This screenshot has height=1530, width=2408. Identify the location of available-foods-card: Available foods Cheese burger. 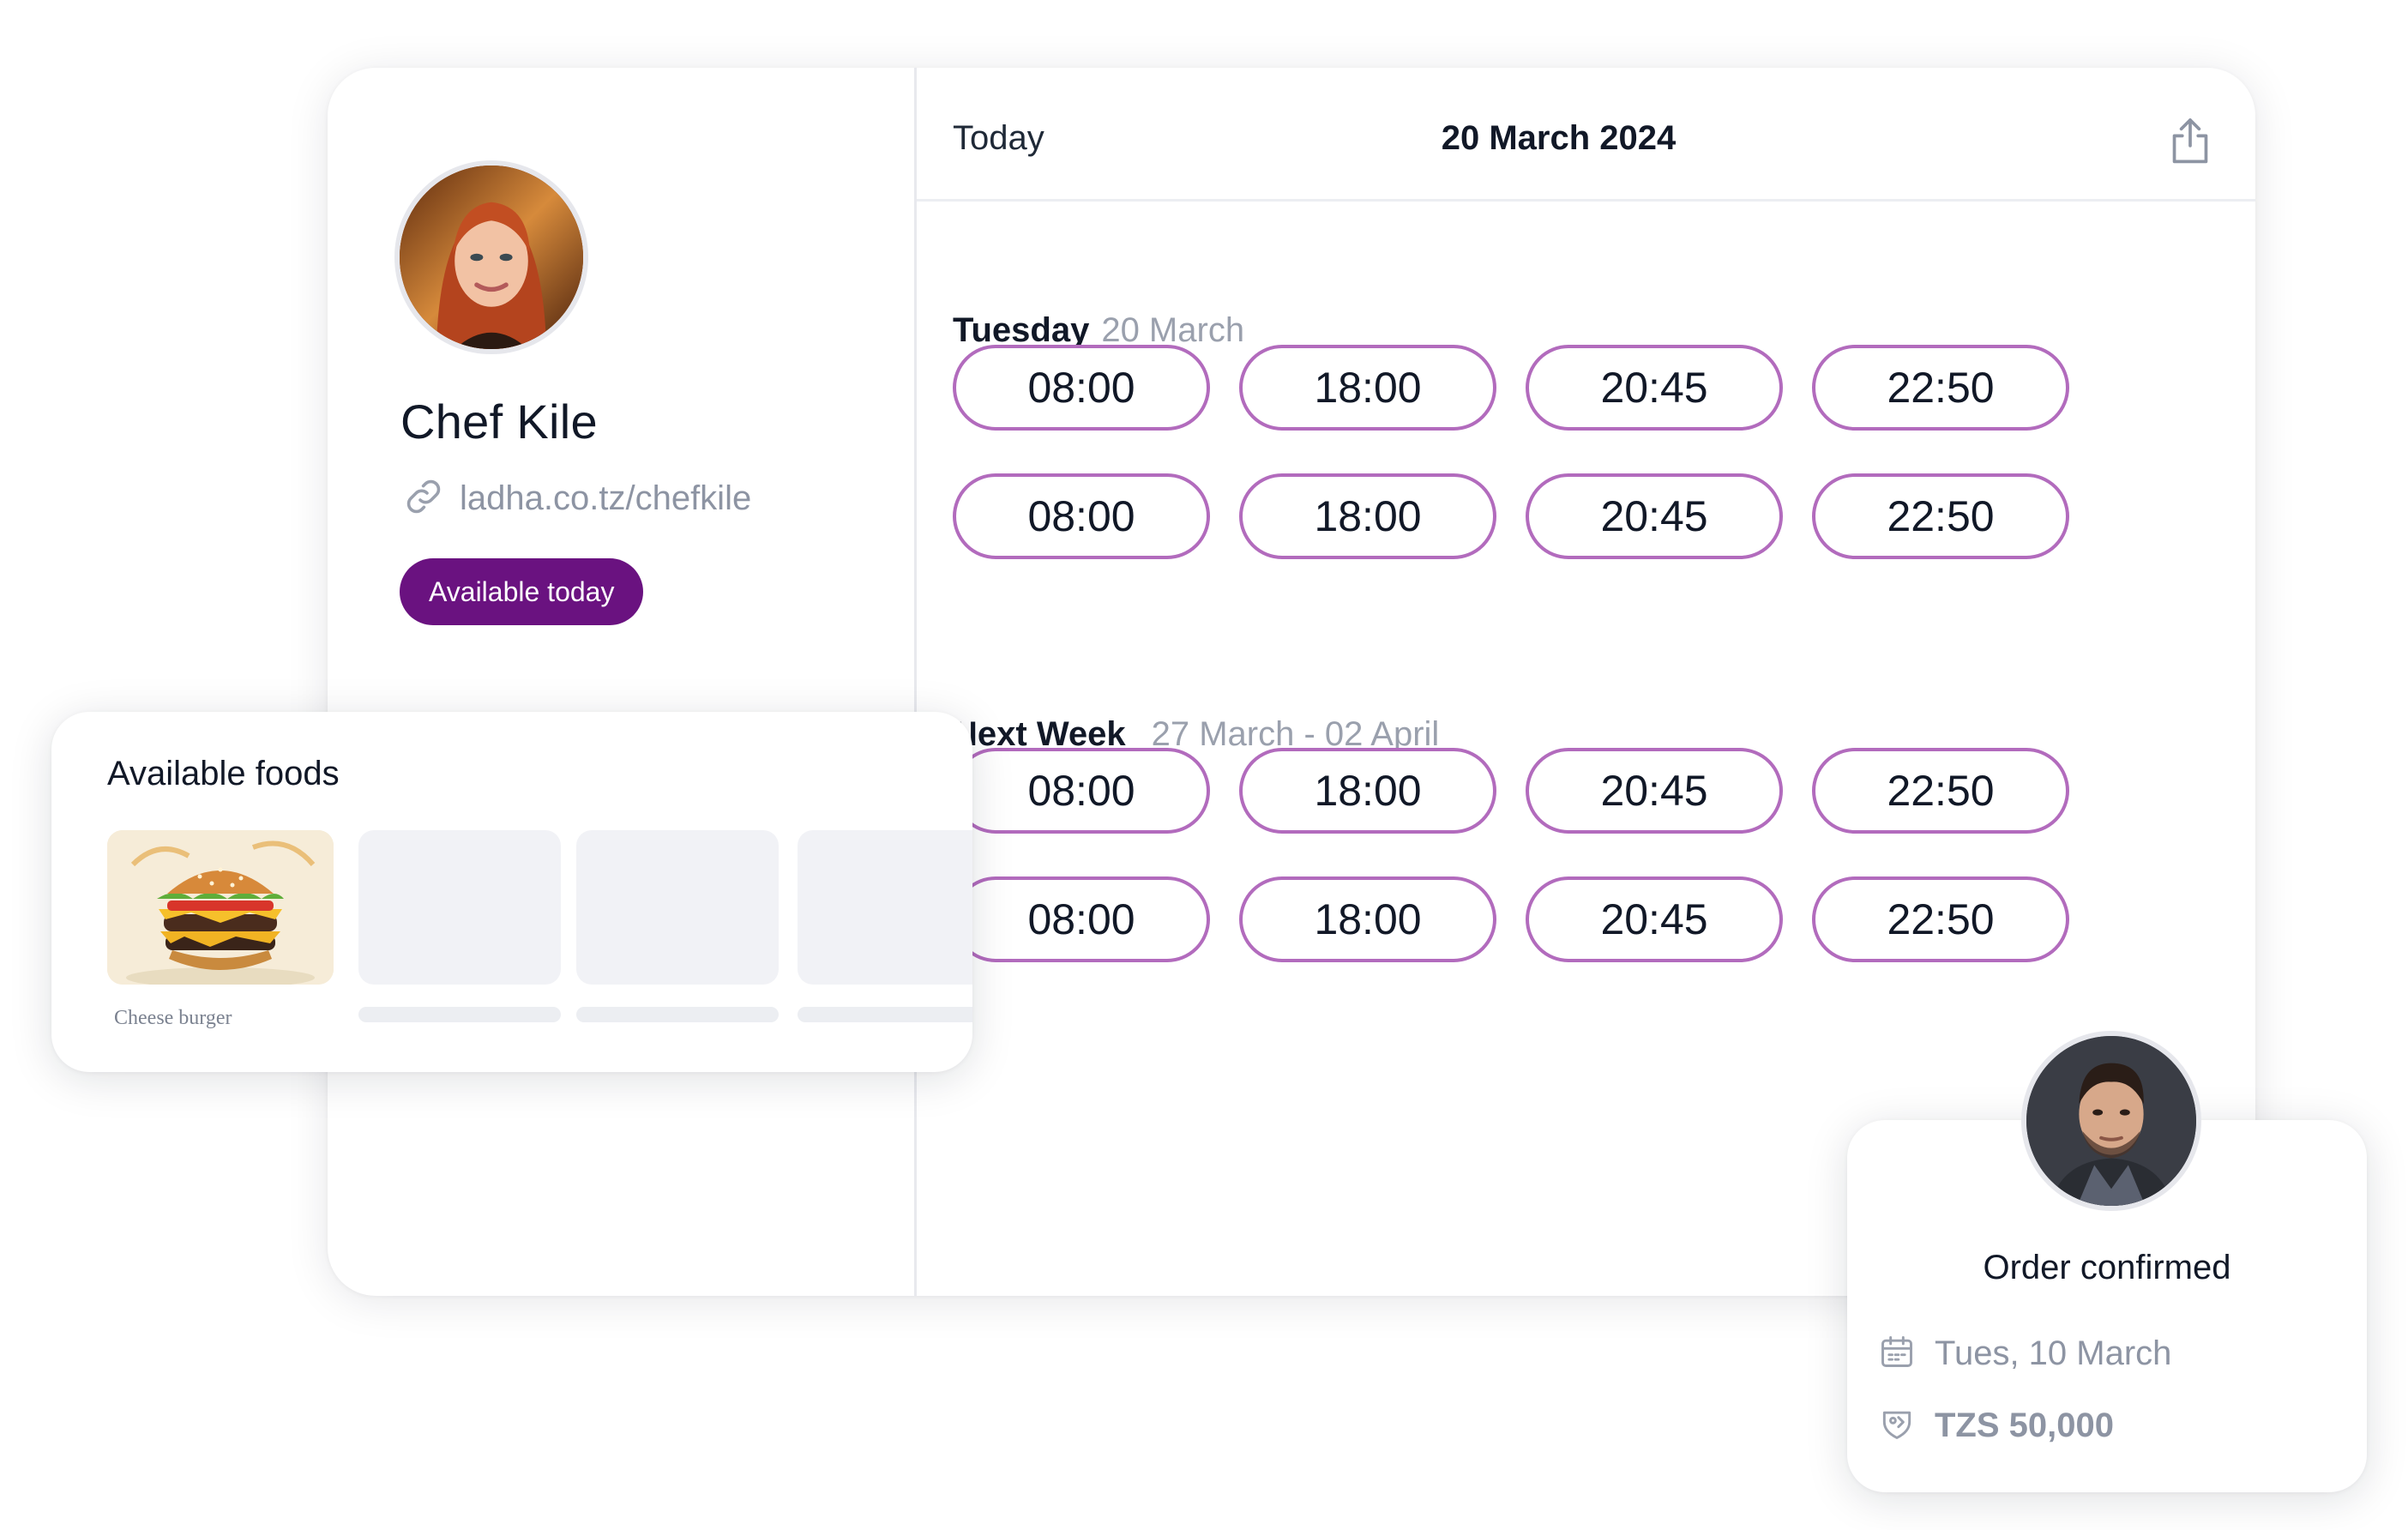
(511, 892).